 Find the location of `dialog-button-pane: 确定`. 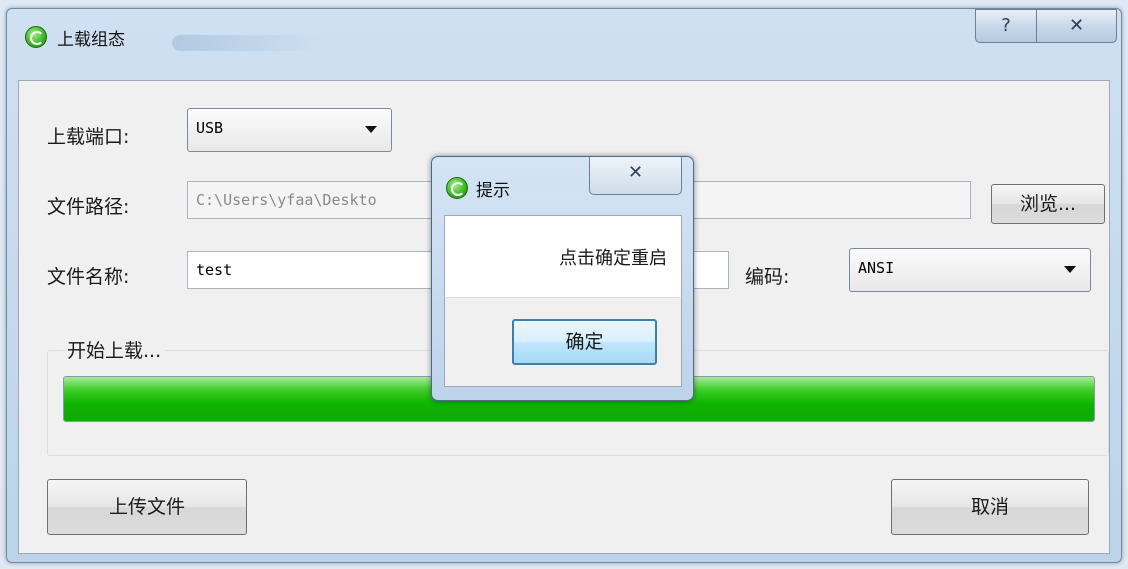

dialog-button-pane: 确定 is located at coordinates (563, 342).